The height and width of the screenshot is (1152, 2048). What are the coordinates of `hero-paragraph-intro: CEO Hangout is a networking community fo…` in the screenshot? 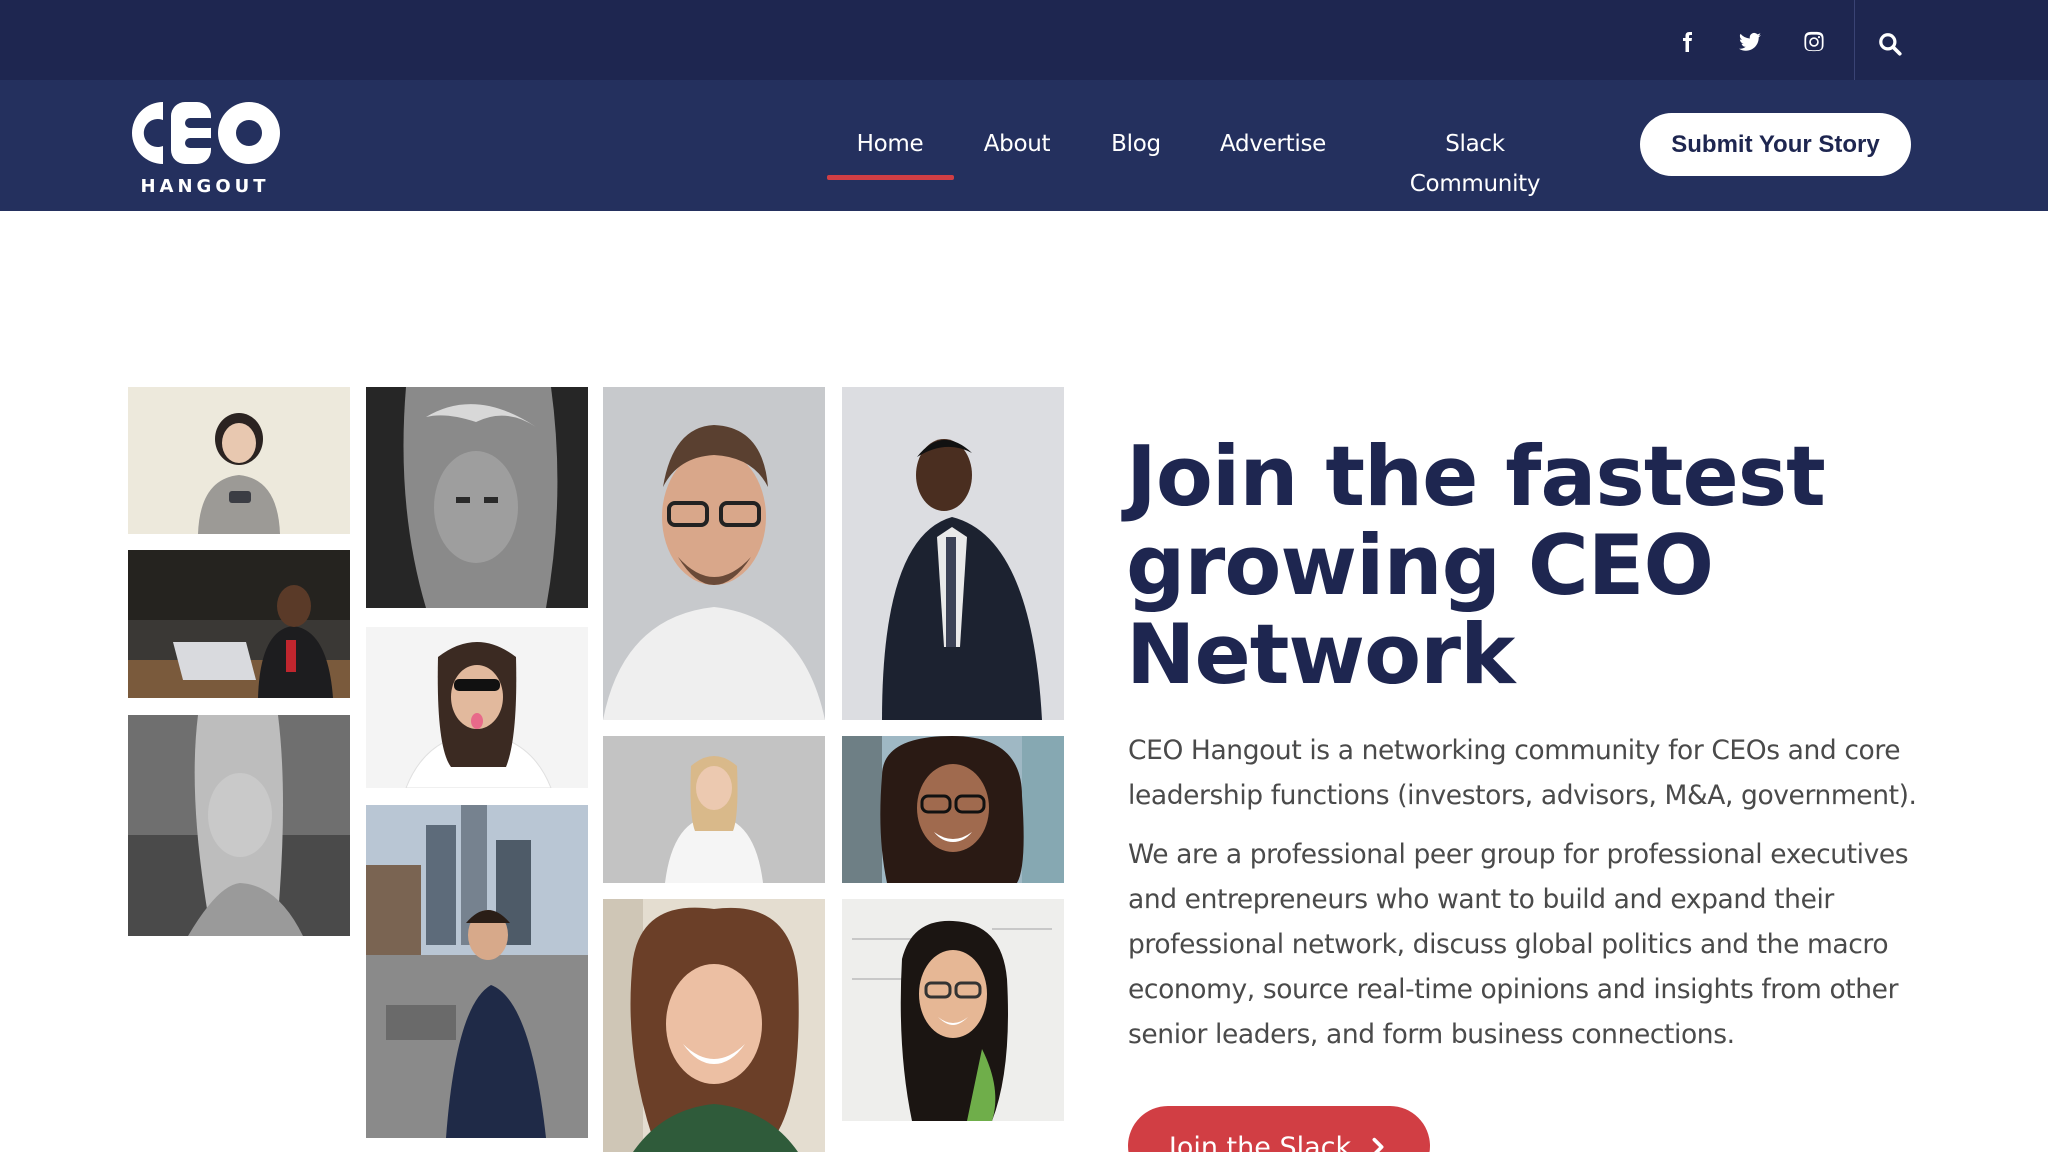 It's located at (1522, 773).